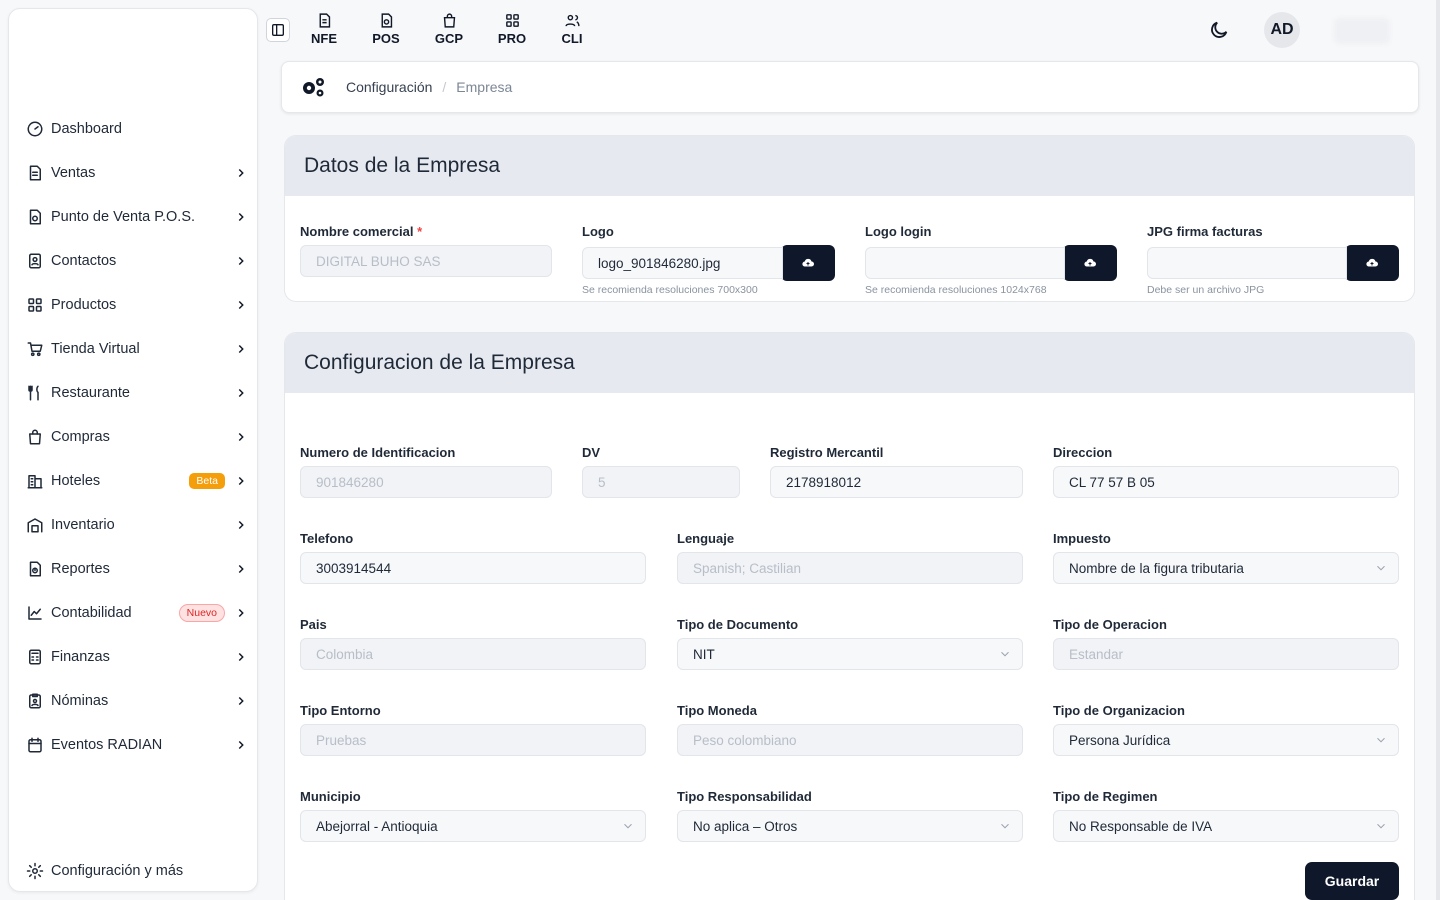 The image size is (1440, 900). What do you see at coordinates (473, 654) in the screenshot?
I see `pais-input: Colombia` at bounding box center [473, 654].